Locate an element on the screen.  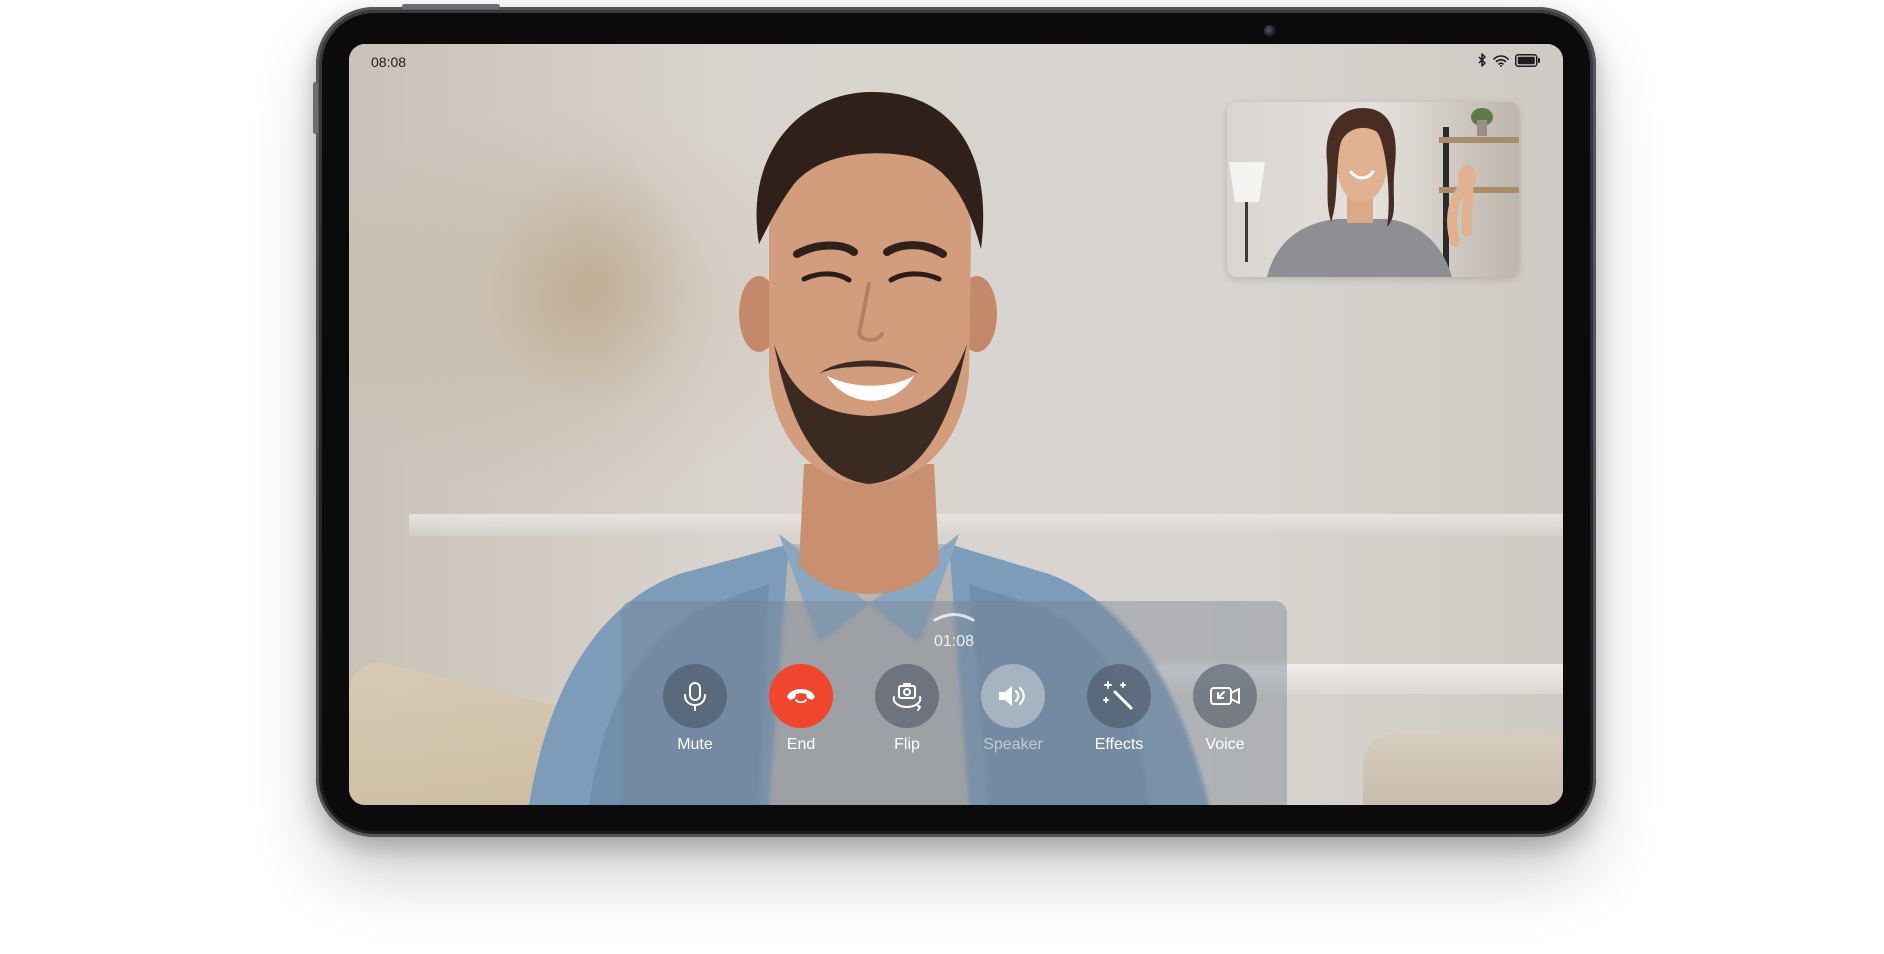
status-time: 08:08 is located at coordinates (389, 62).